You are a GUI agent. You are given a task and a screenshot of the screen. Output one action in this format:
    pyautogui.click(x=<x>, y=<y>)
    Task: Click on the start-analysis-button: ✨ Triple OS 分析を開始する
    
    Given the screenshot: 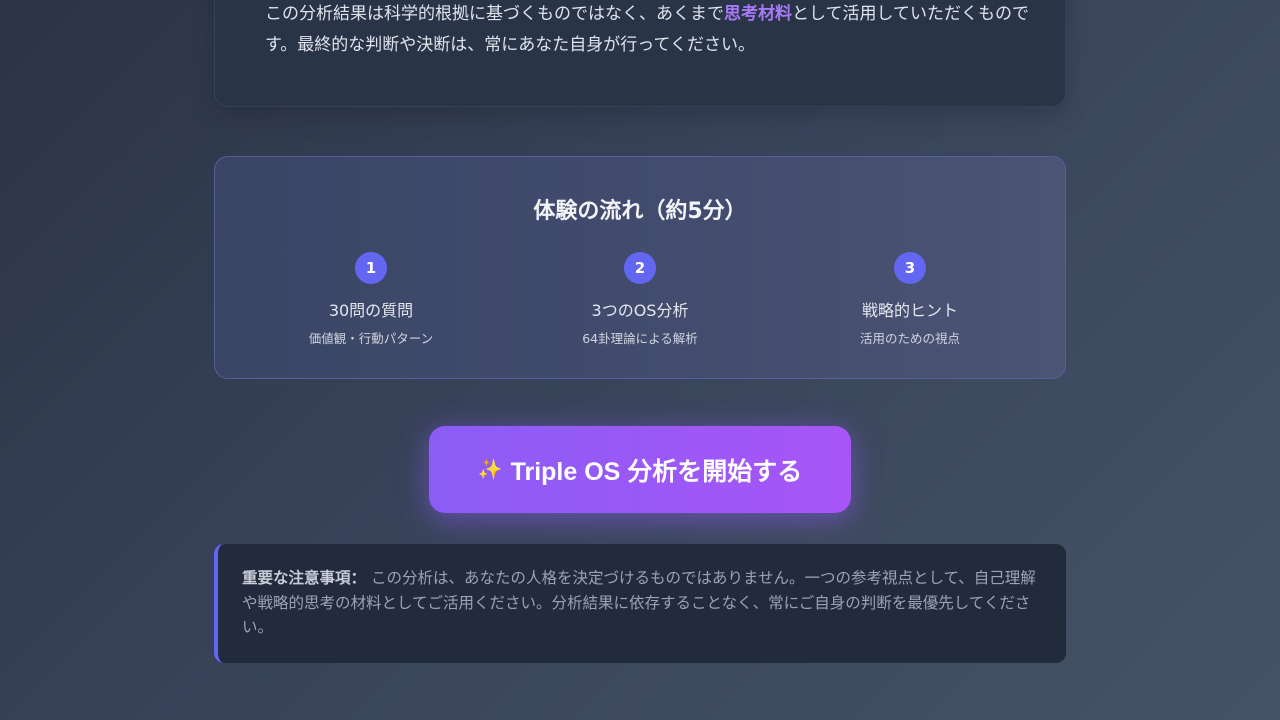 What is the action you would take?
    pyautogui.click(x=640, y=469)
    